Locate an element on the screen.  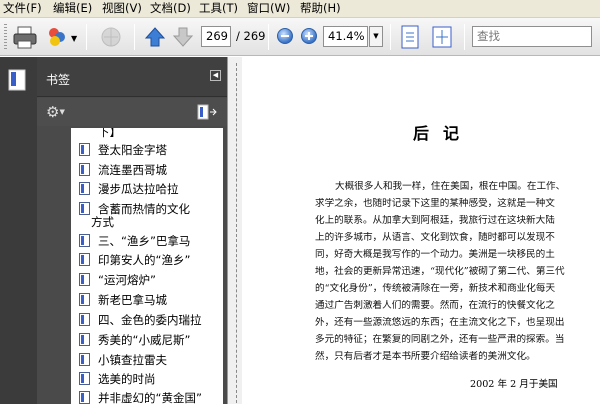
arrow-up-icon is located at coordinates (155, 37).